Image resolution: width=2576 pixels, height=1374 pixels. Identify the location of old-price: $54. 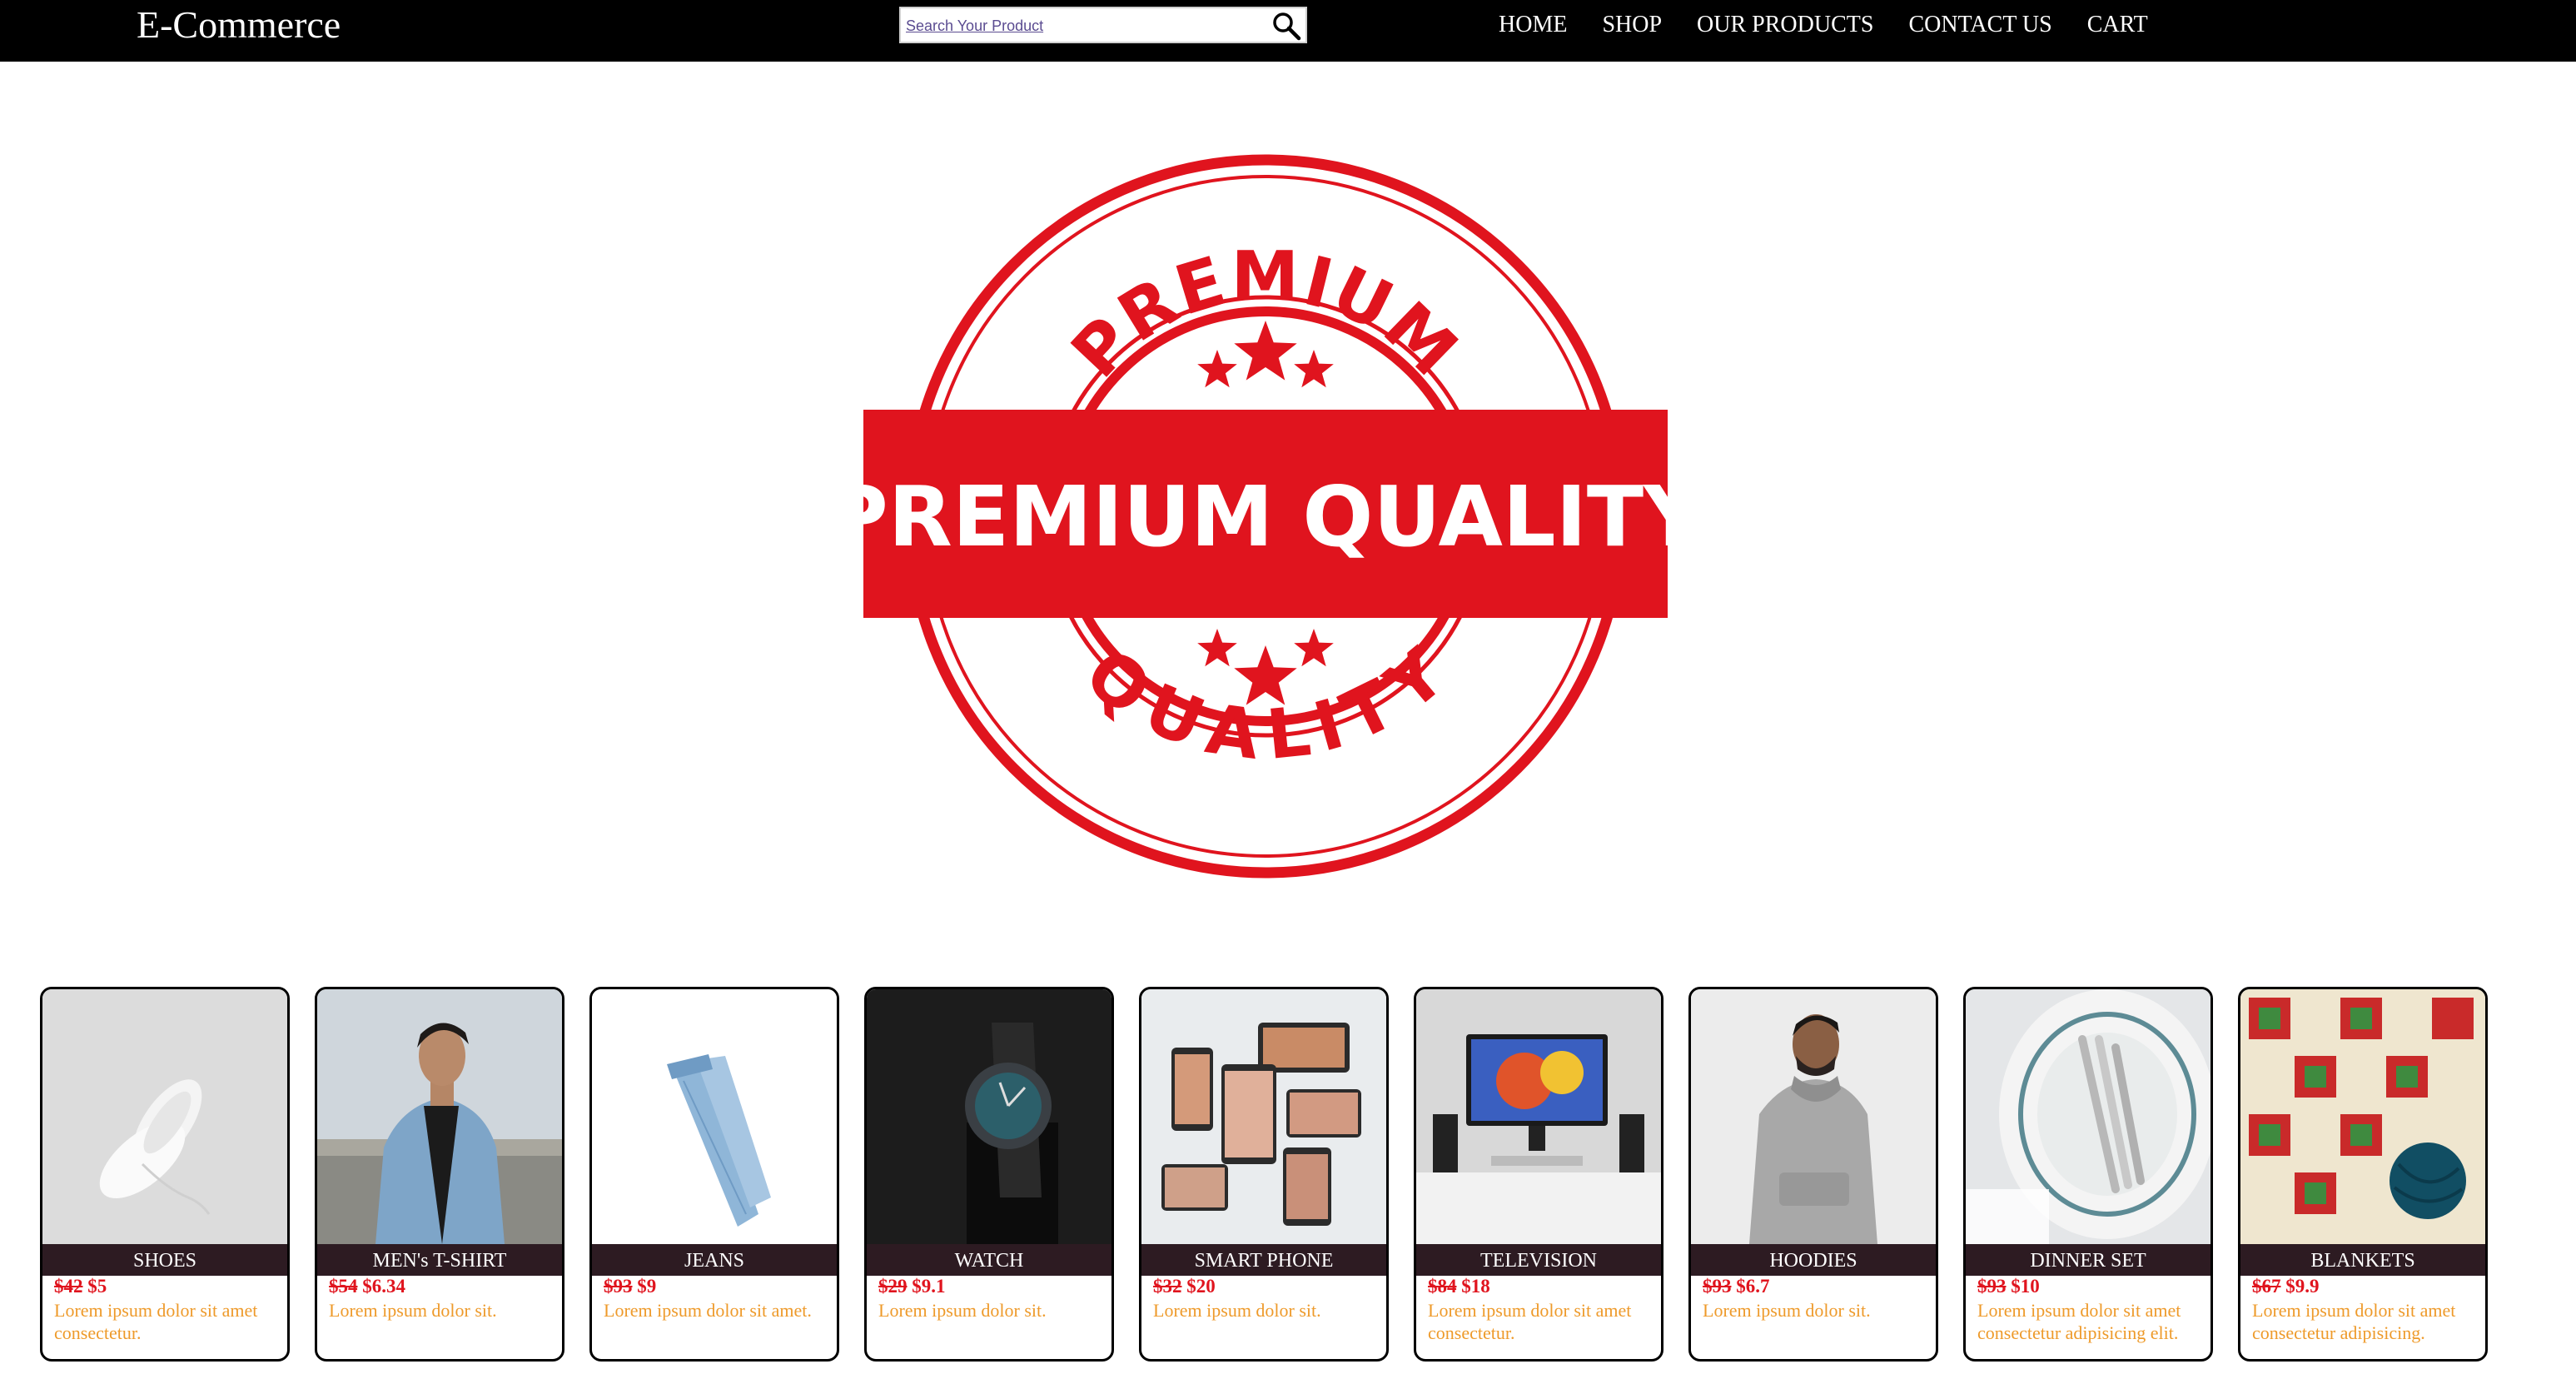
(343, 1286).